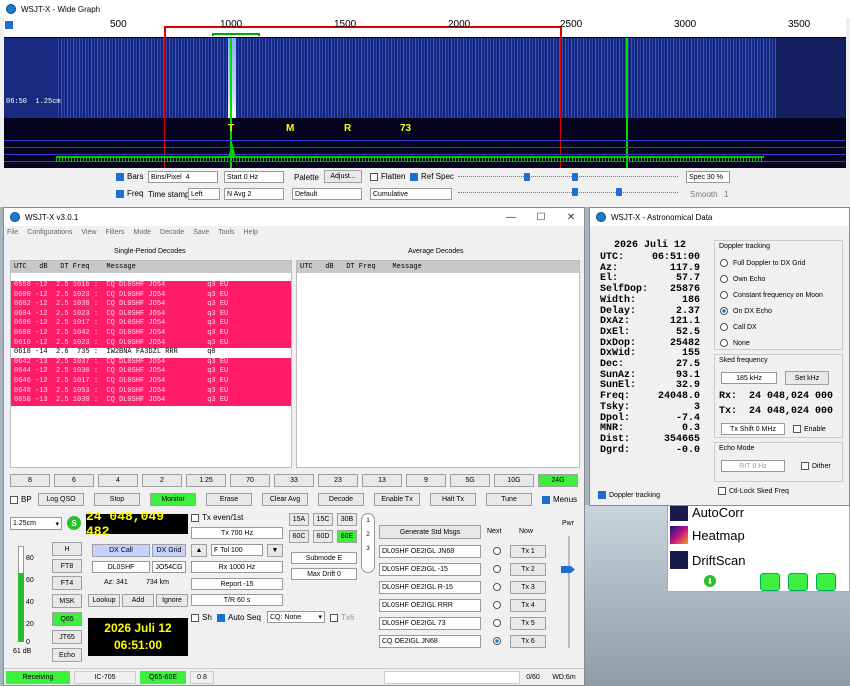  What do you see at coordinates (30, 480) in the screenshot?
I see `band-button-8: 8` at bounding box center [30, 480].